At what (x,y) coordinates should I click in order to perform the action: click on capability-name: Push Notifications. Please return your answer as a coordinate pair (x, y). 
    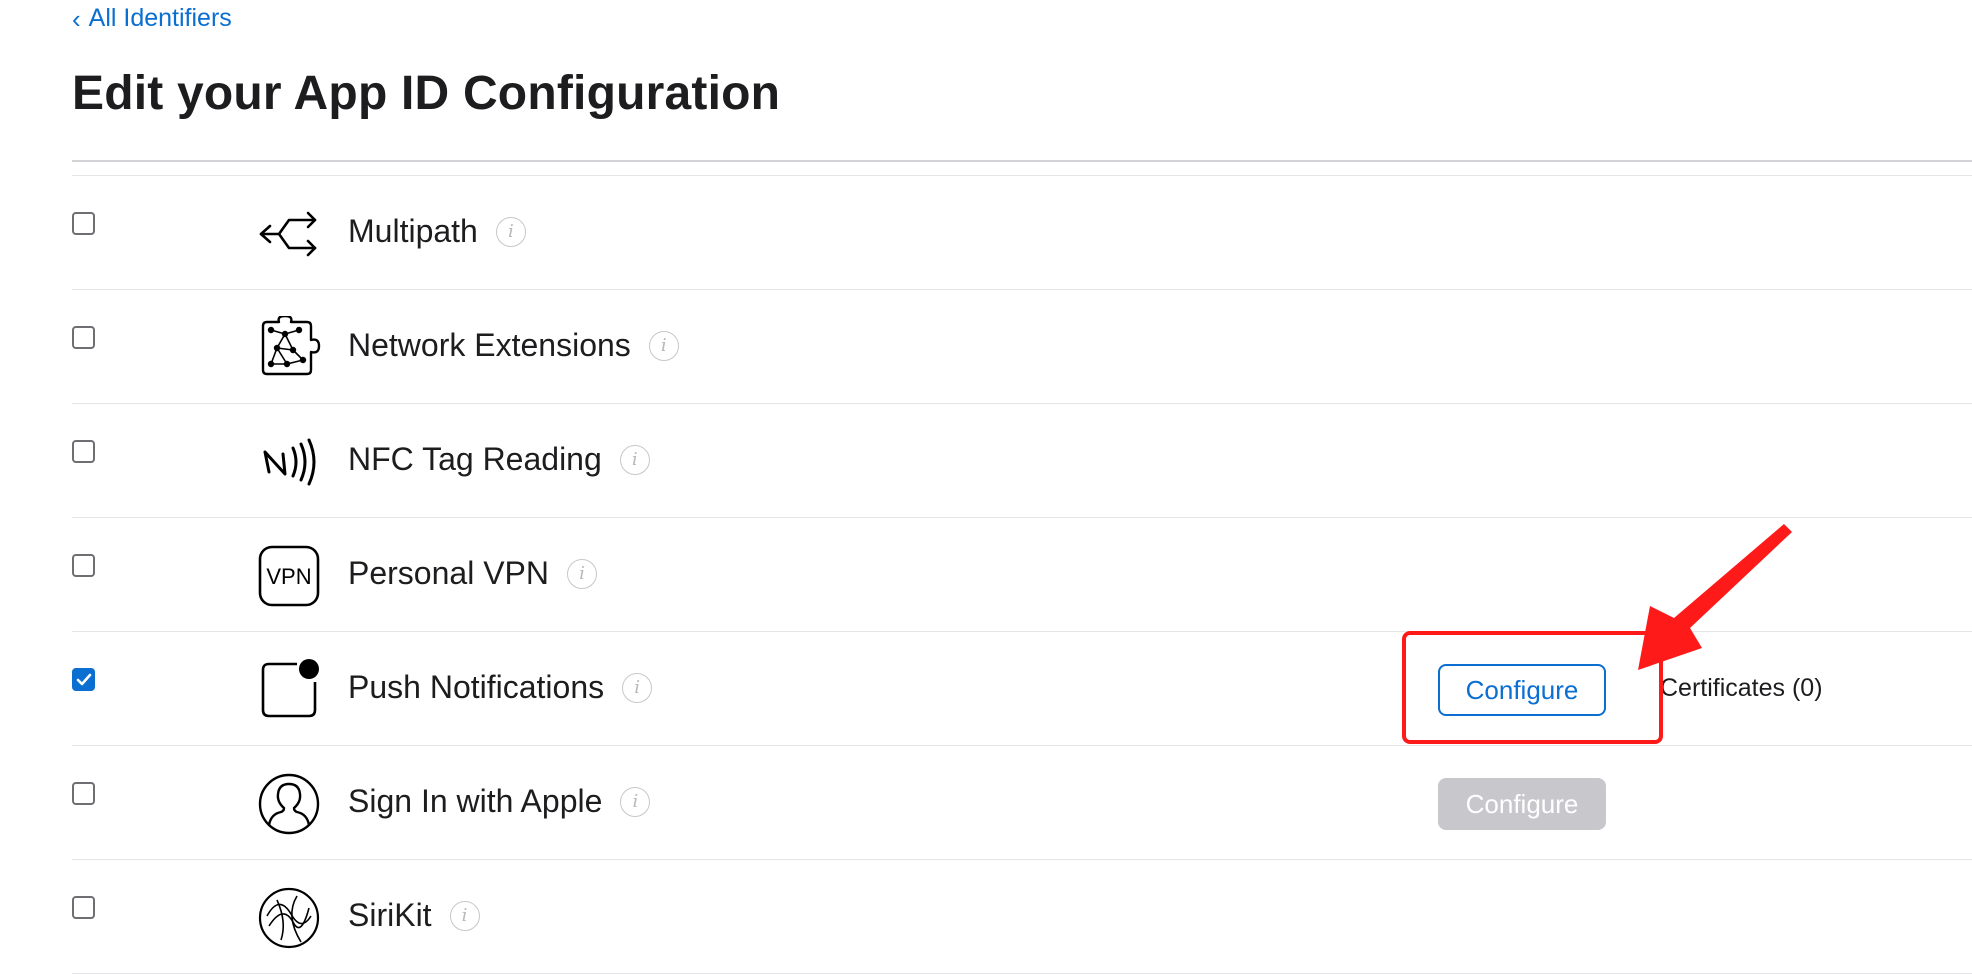
    Looking at the image, I should click on (476, 687).